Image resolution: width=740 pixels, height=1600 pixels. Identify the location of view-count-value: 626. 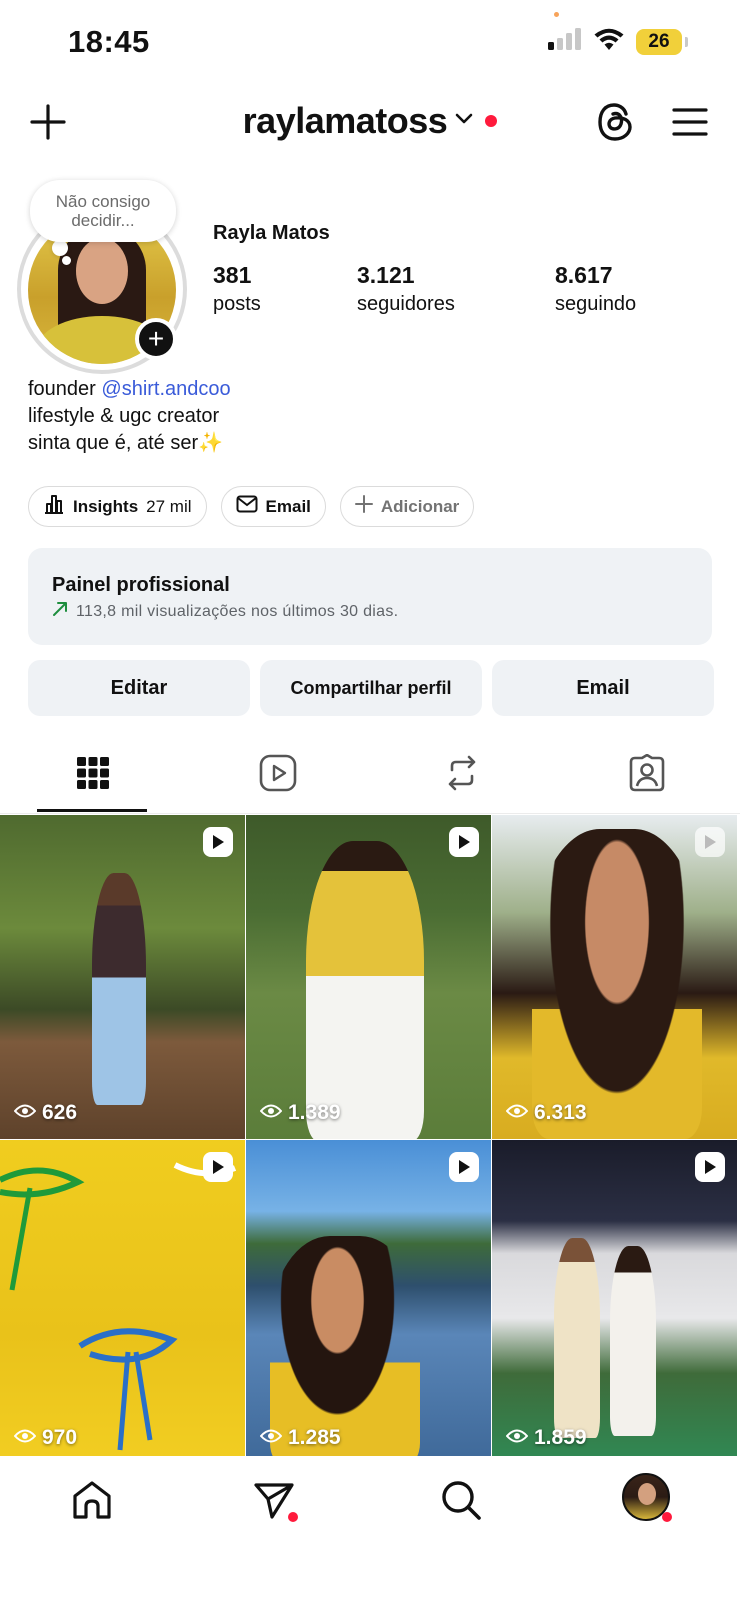
(60, 1112).